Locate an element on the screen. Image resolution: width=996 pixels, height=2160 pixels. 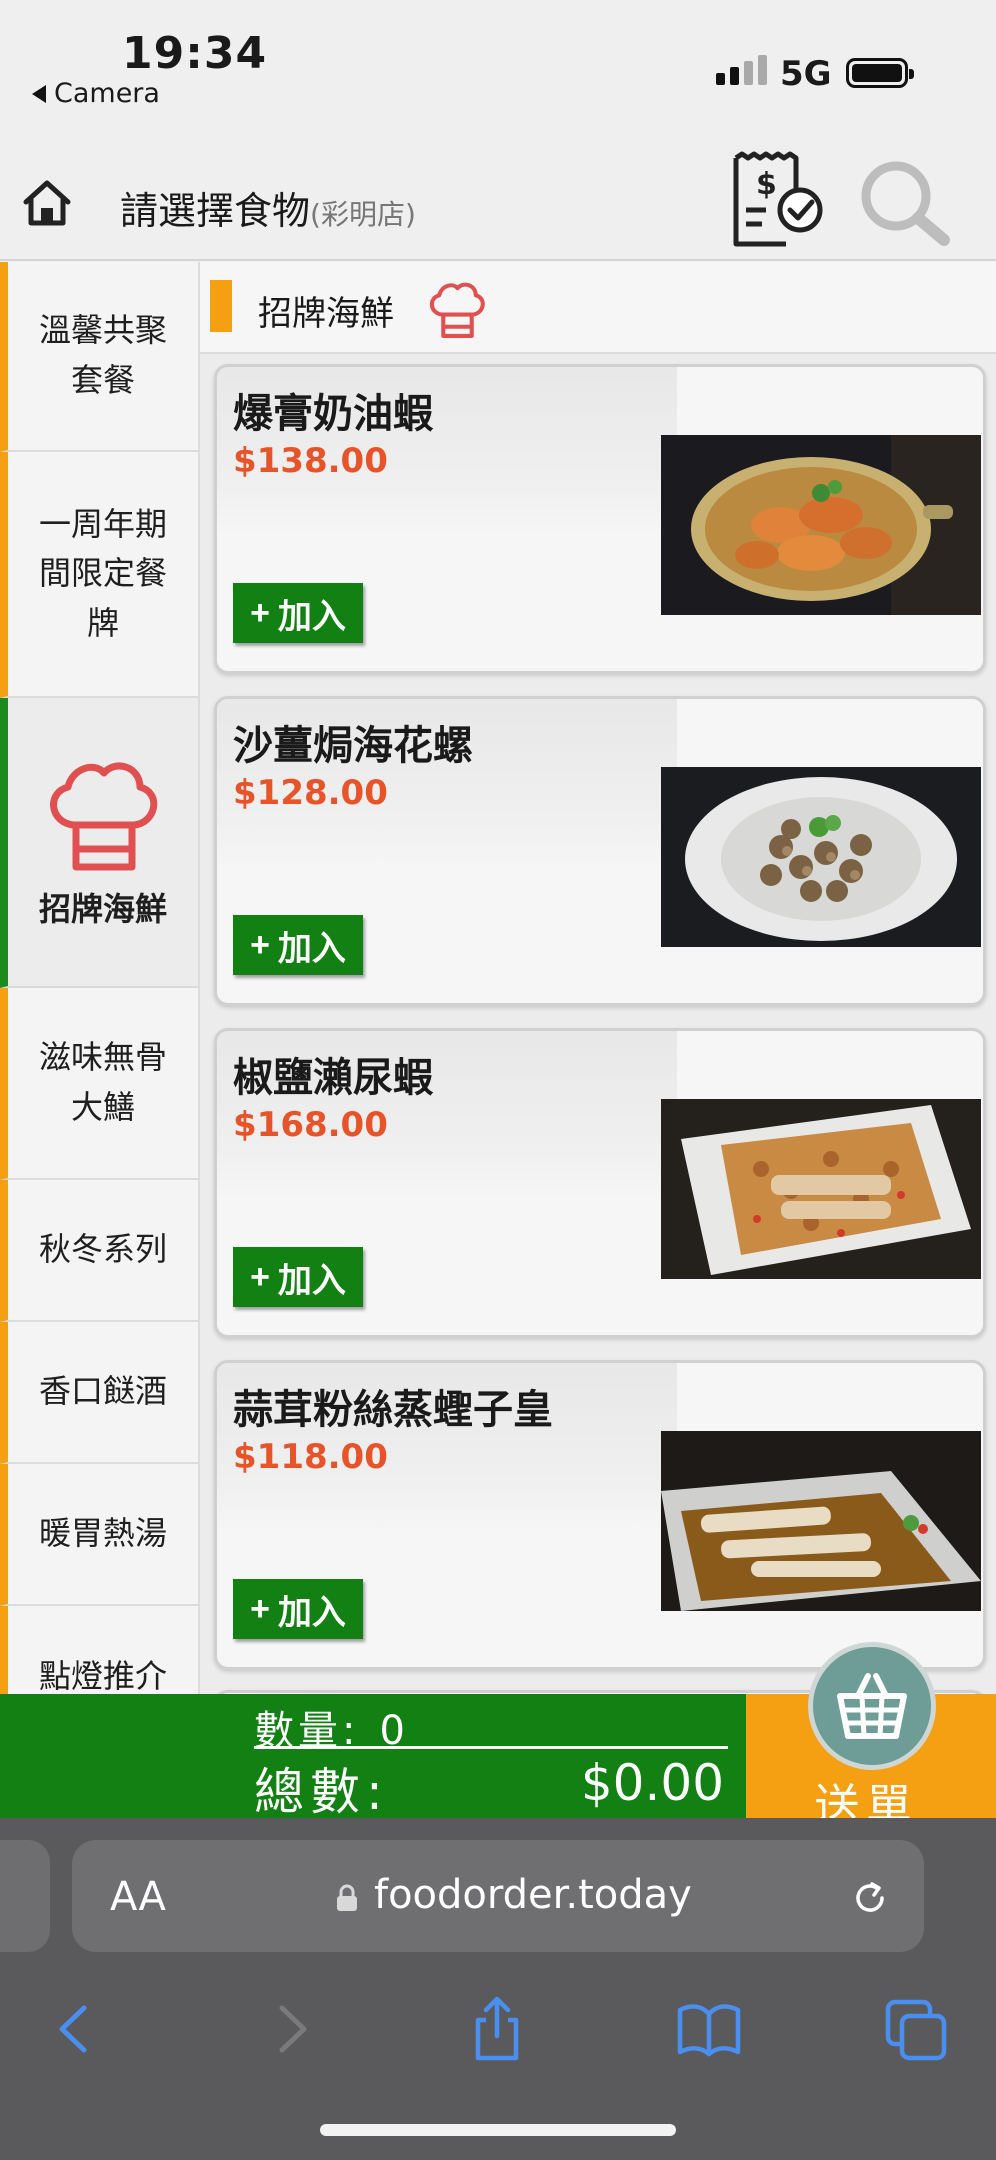
menu-item-card: 椒鹽瀨尿蝦 $168.00 + 加入 is located at coordinates (600, 1183).